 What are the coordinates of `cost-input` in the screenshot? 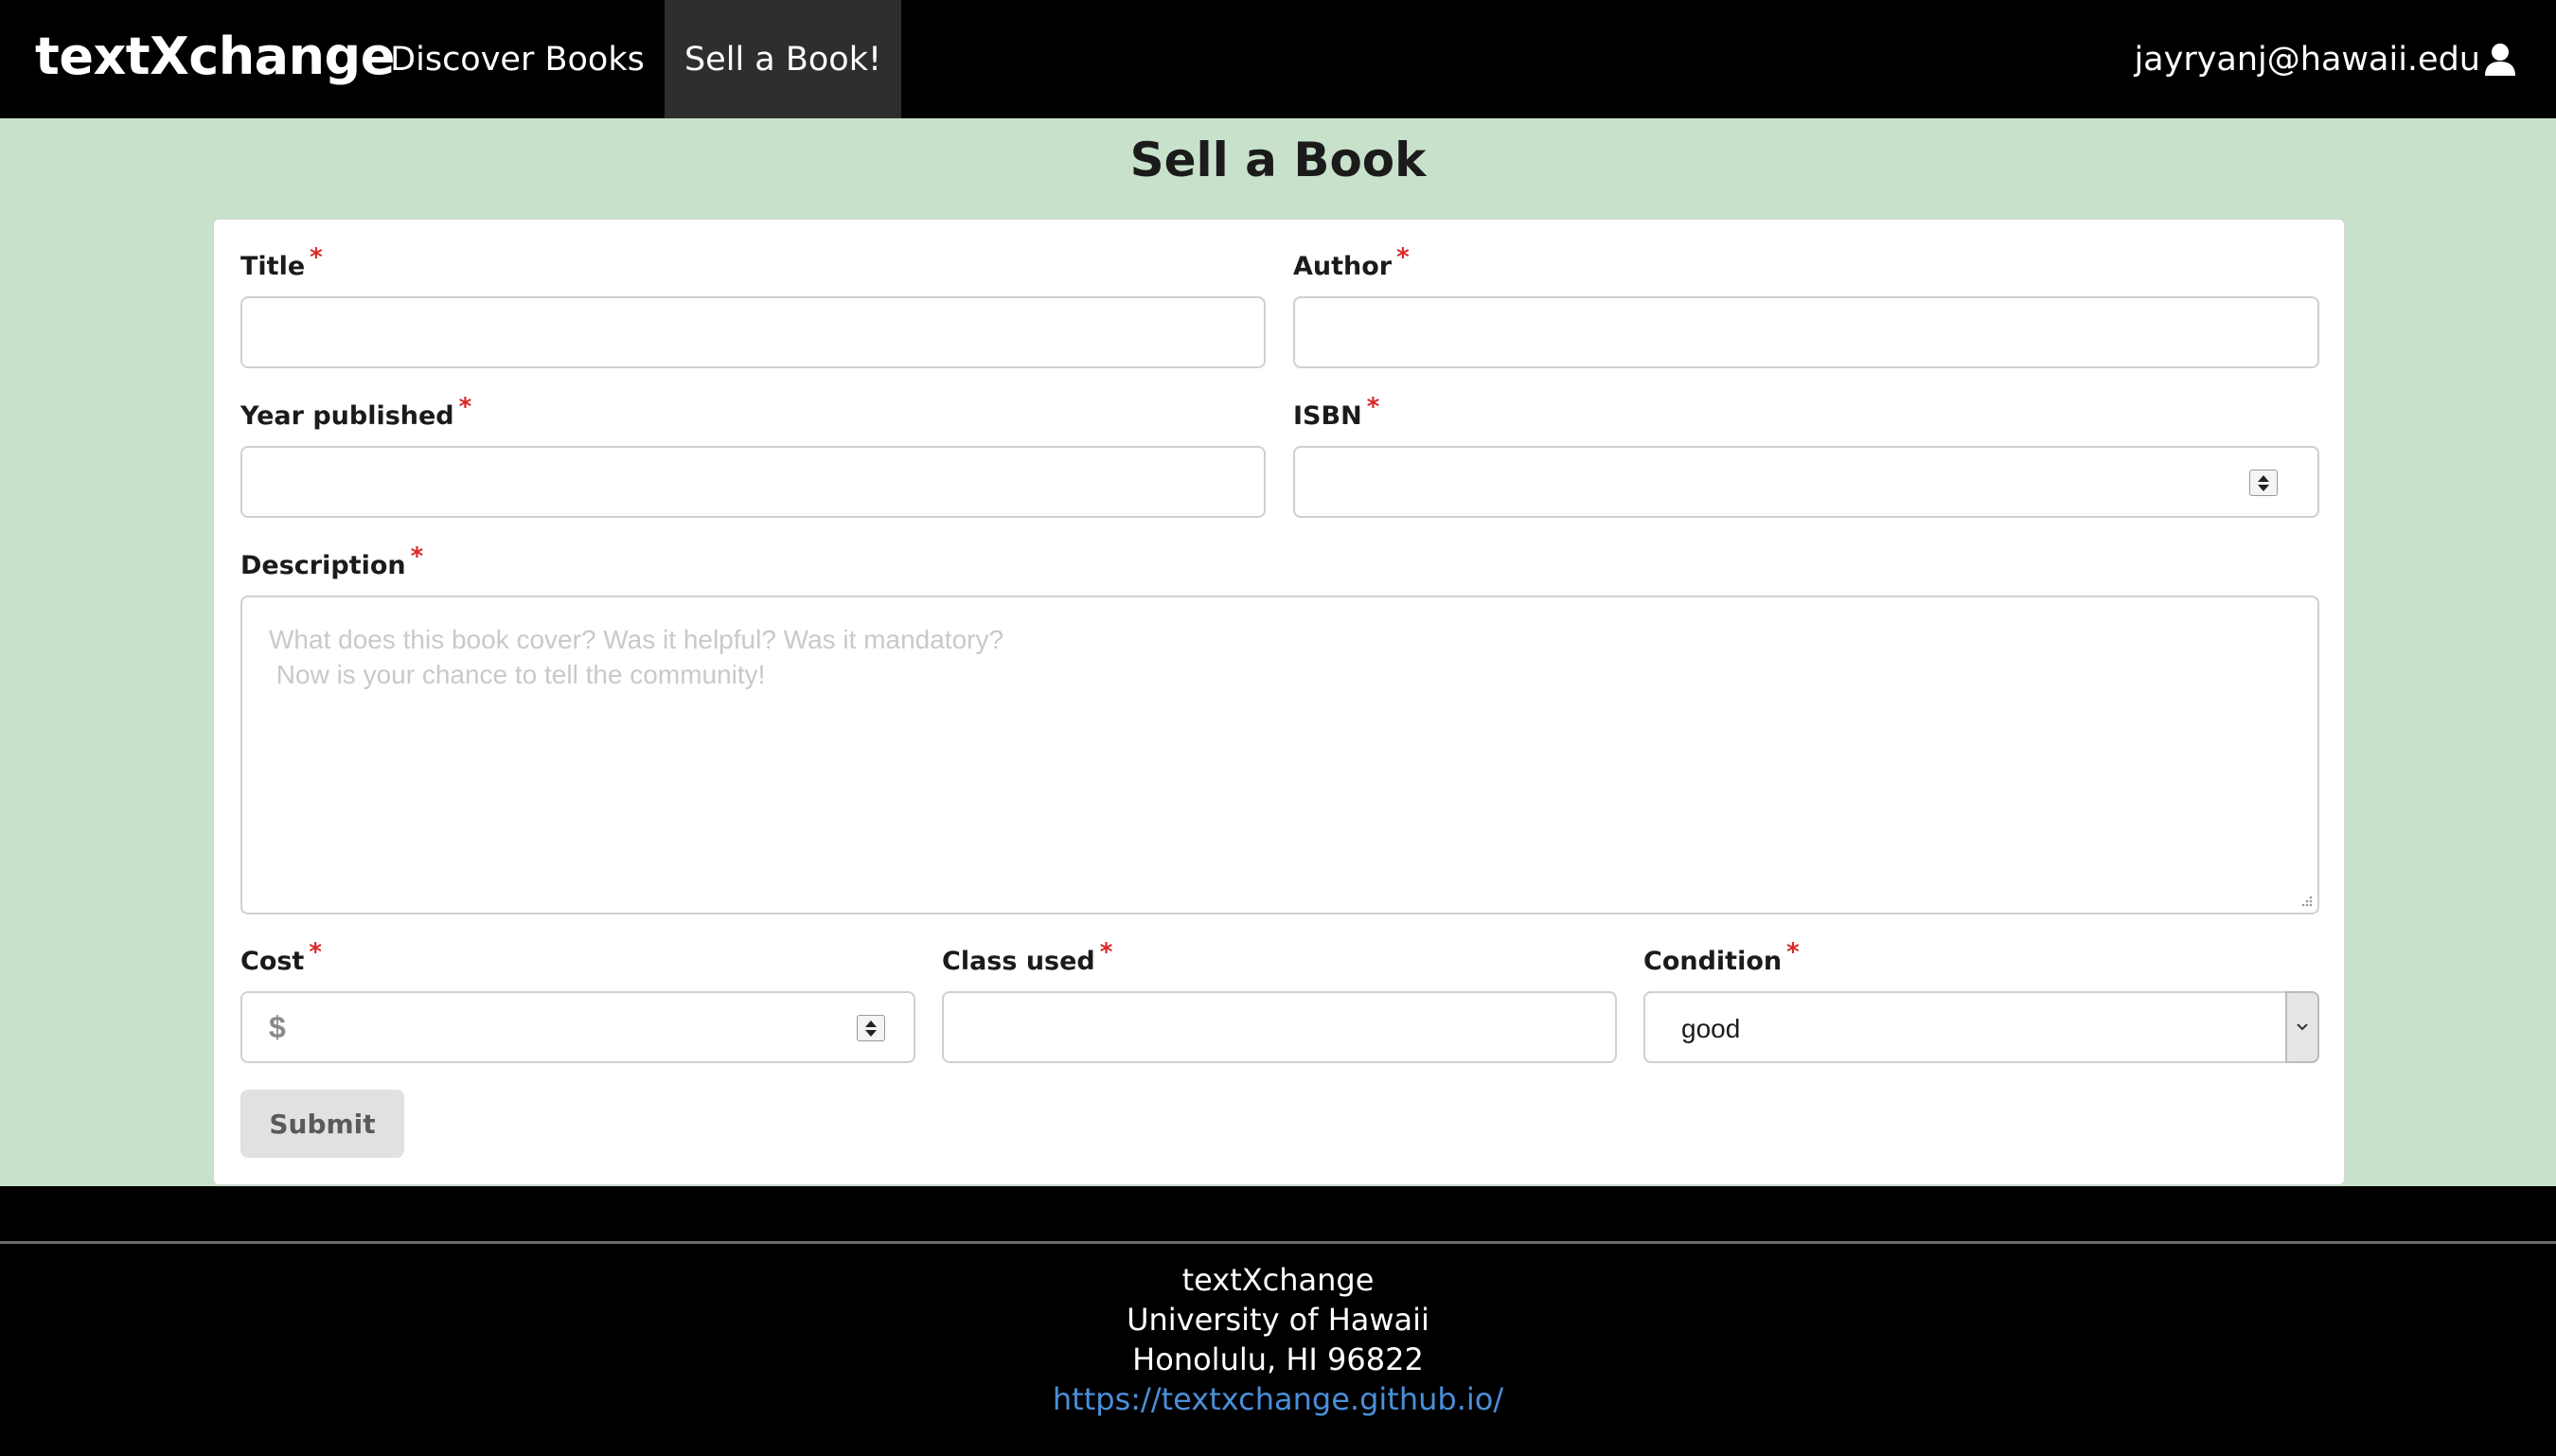 It's located at (578, 1027).